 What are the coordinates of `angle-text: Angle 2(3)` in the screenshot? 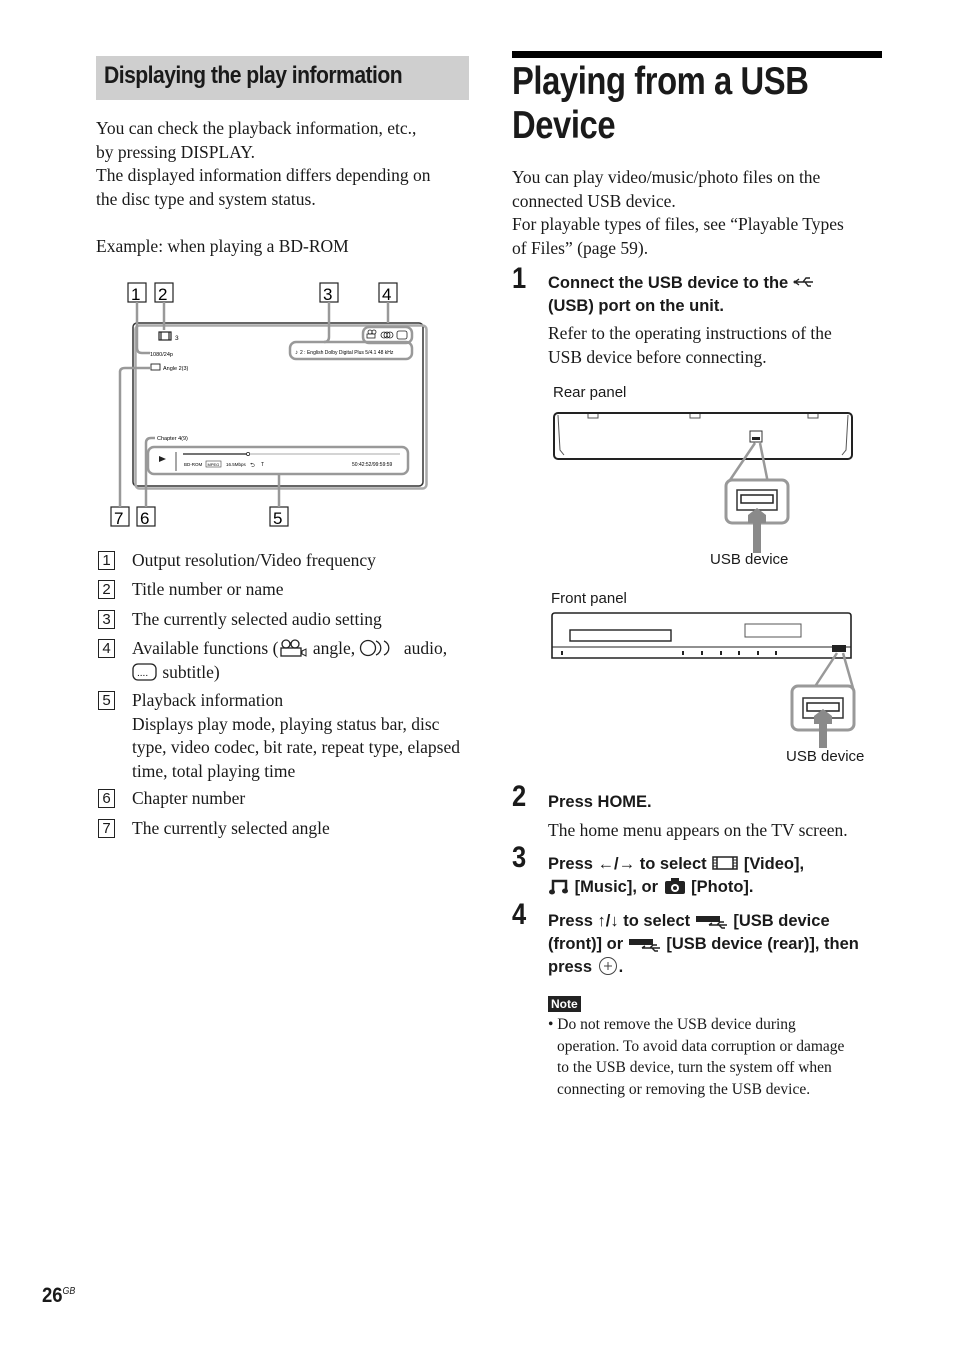 It's located at (176, 369).